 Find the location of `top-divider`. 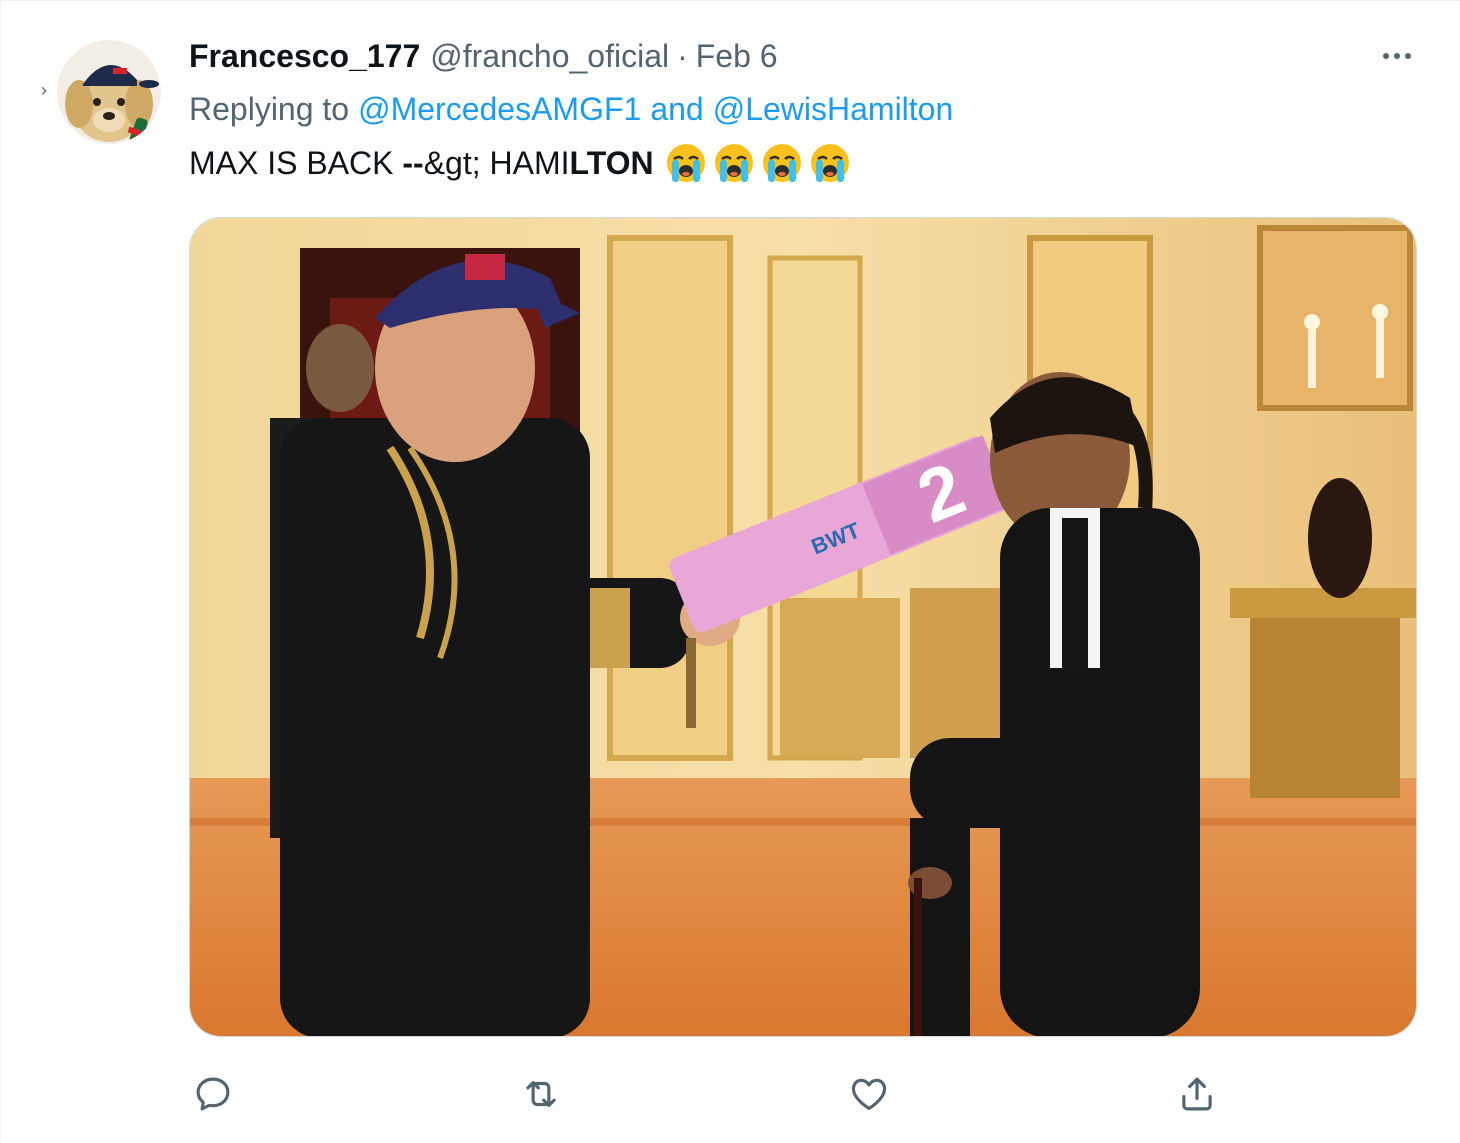

top-divider is located at coordinates (730, 0).